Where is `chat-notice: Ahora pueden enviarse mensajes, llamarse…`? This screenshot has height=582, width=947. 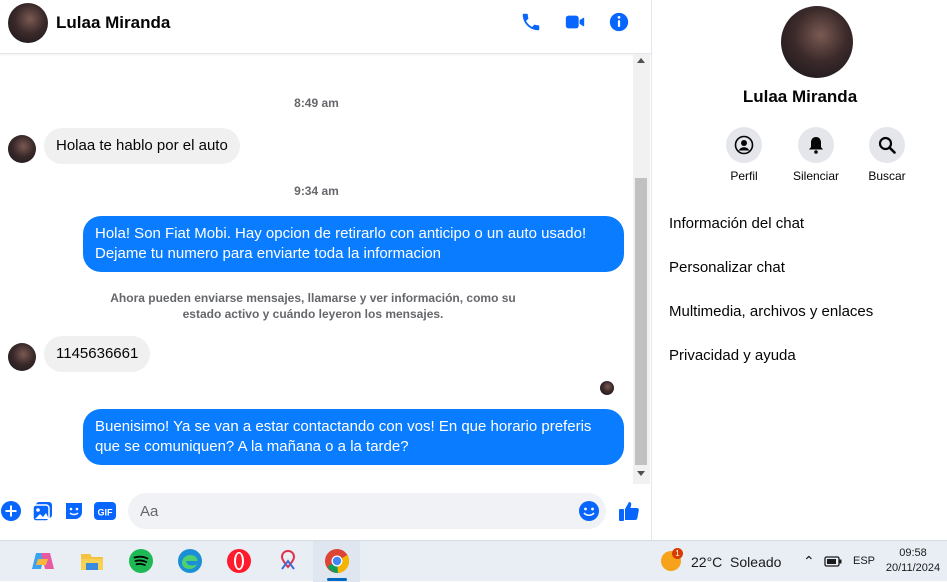 chat-notice: Ahora pueden enviarse mensajes, llamarse… is located at coordinates (313, 306).